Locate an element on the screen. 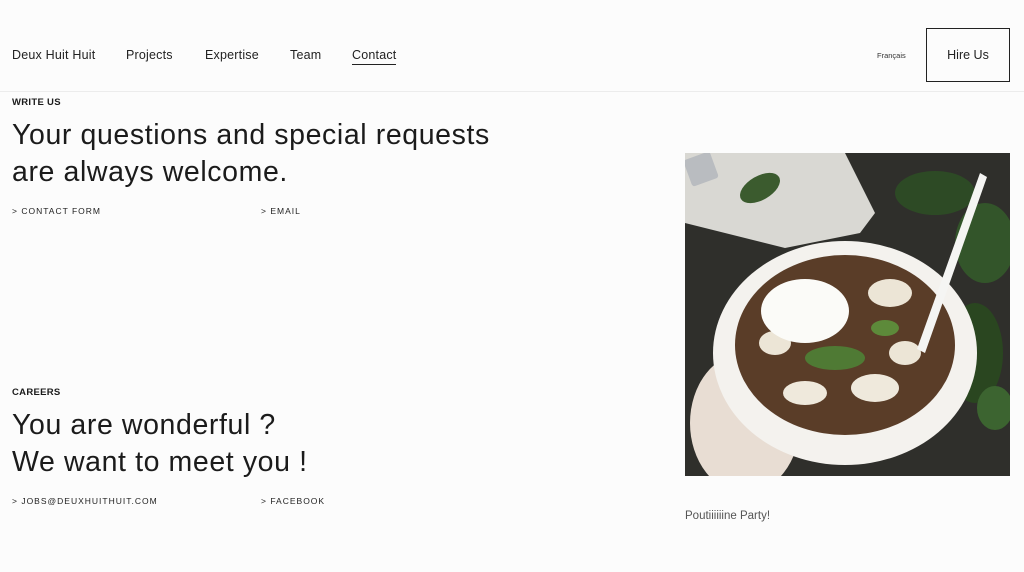 The image size is (1024, 572). nav-team: Team is located at coordinates (305, 55).